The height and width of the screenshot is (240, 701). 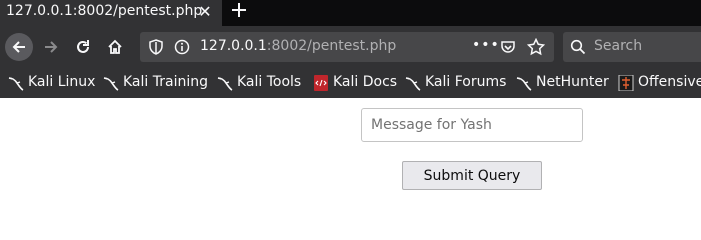 I want to click on new-tab-button, so click(x=239, y=12).